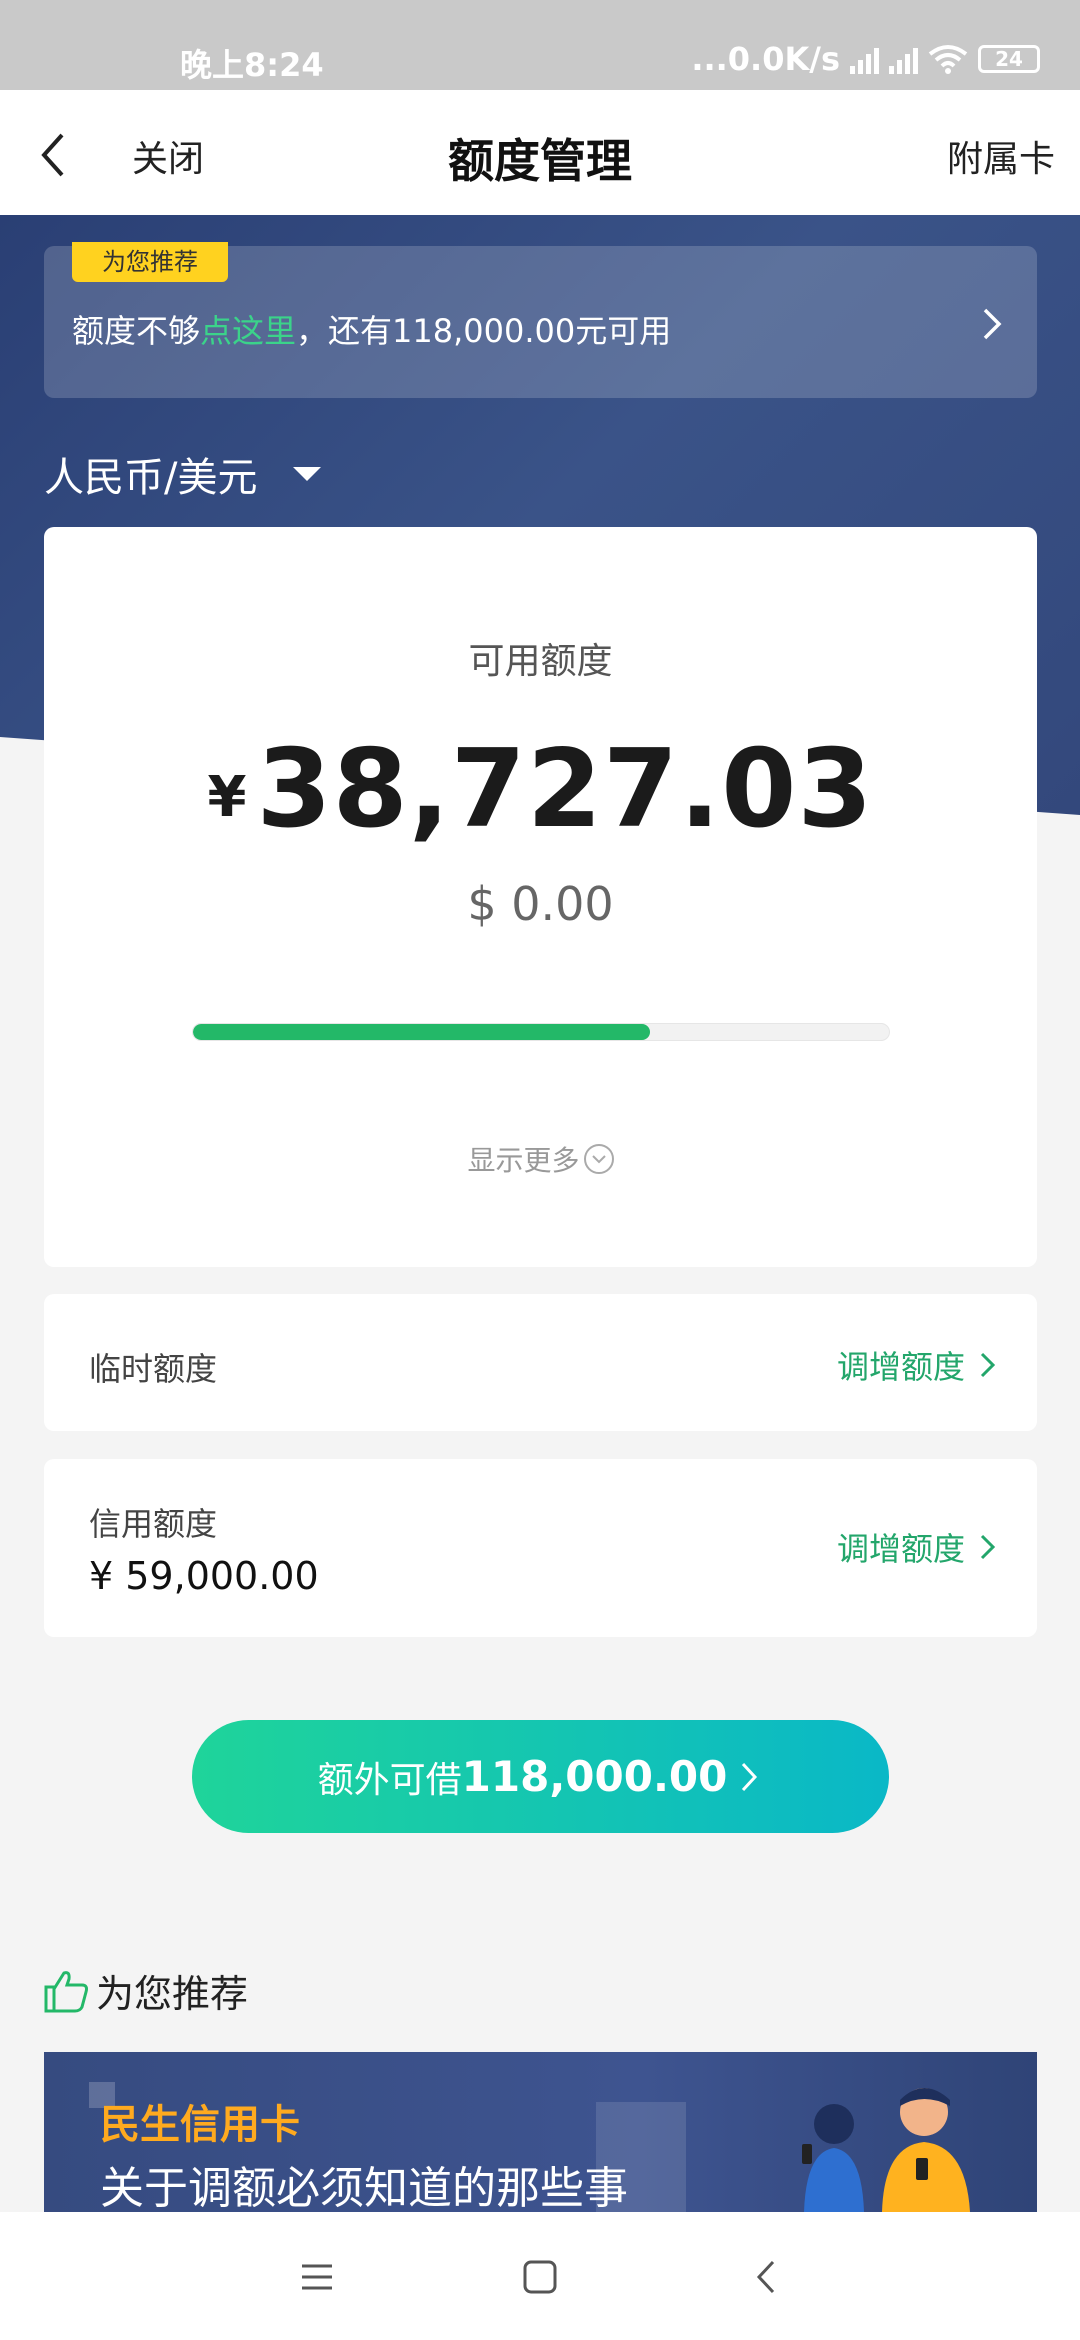 The image size is (1080, 2340). Describe the element at coordinates (204, 1576) in the screenshot. I see `credit-limit-value: ¥ 59,000.00` at that location.